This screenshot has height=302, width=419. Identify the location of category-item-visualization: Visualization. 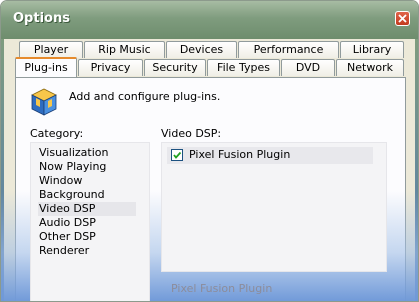
(87, 153).